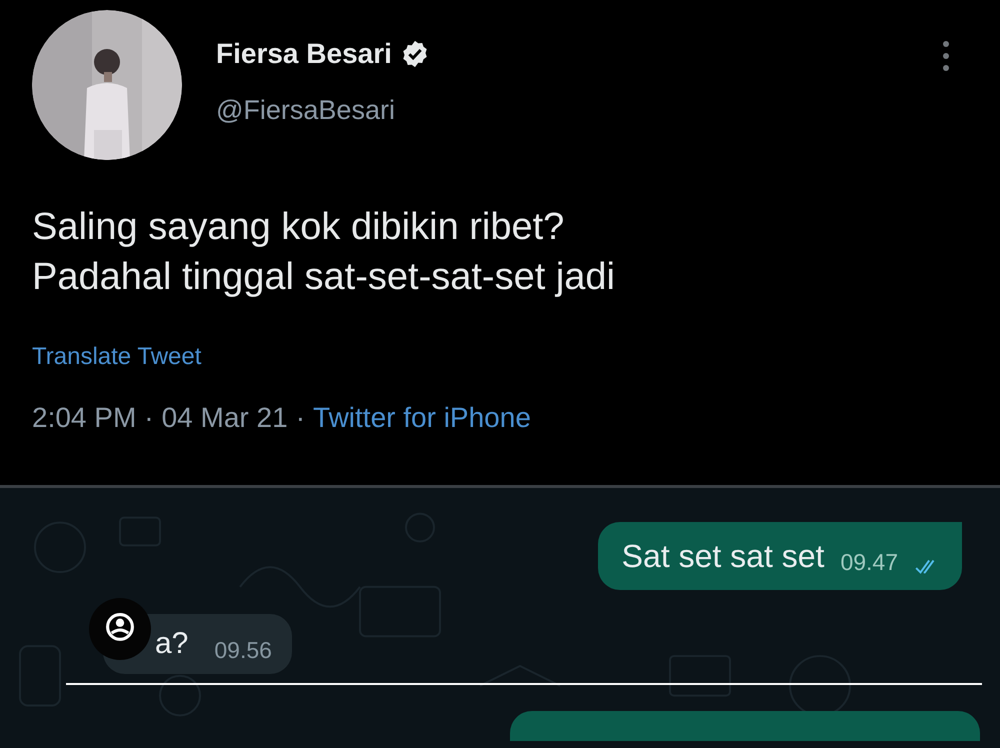 This screenshot has width=1000, height=748. I want to click on profile-icon, so click(120, 629).